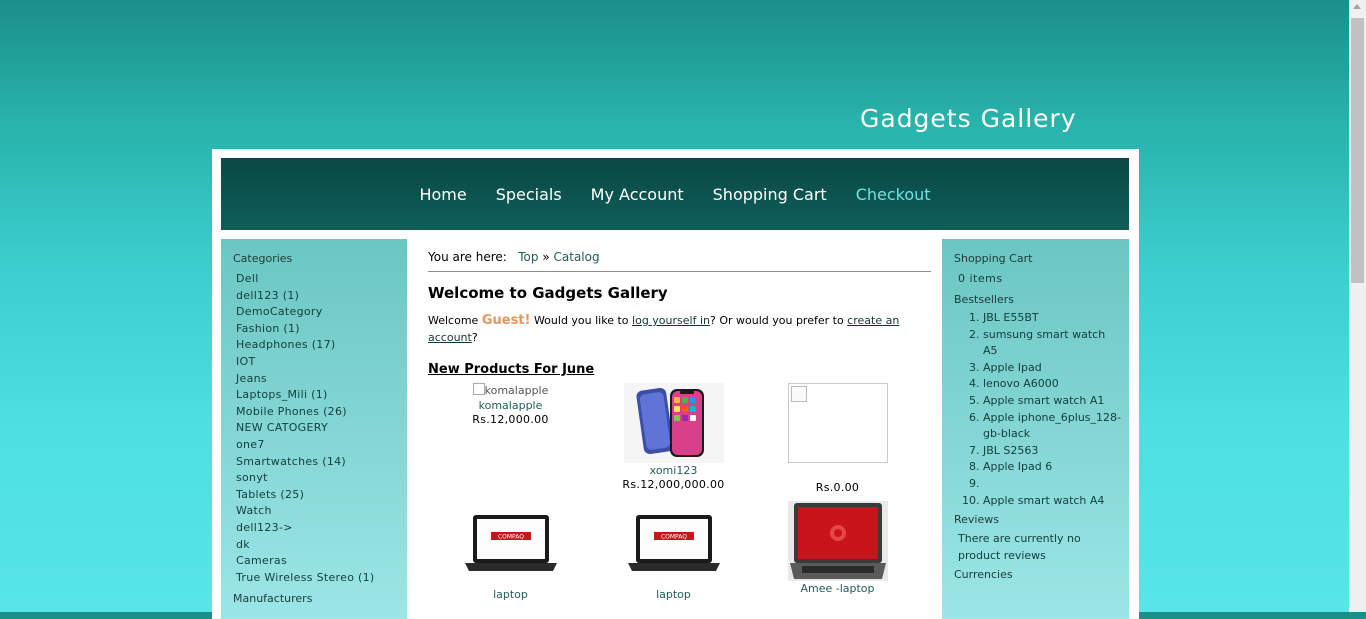  What do you see at coordinates (321, 561) in the screenshot?
I see `category-item: Cameras` at bounding box center [321, 561].